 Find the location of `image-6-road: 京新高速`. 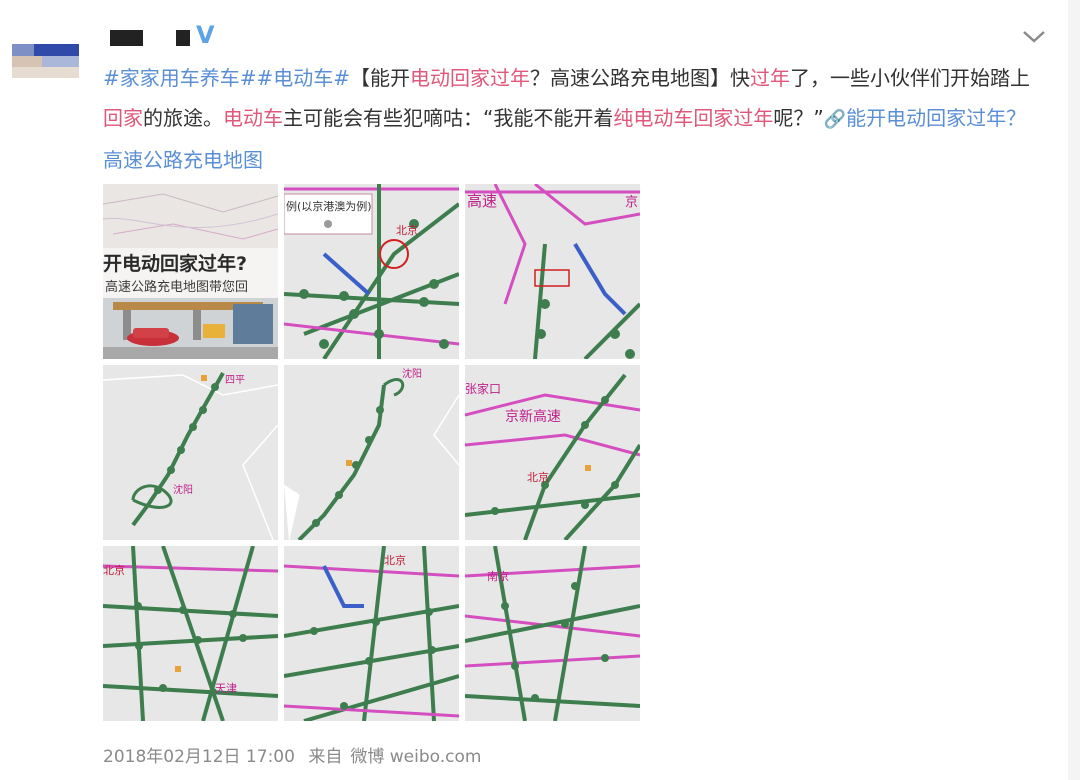

image-6-road: 京新高速 is located at coordinates (533, 416).